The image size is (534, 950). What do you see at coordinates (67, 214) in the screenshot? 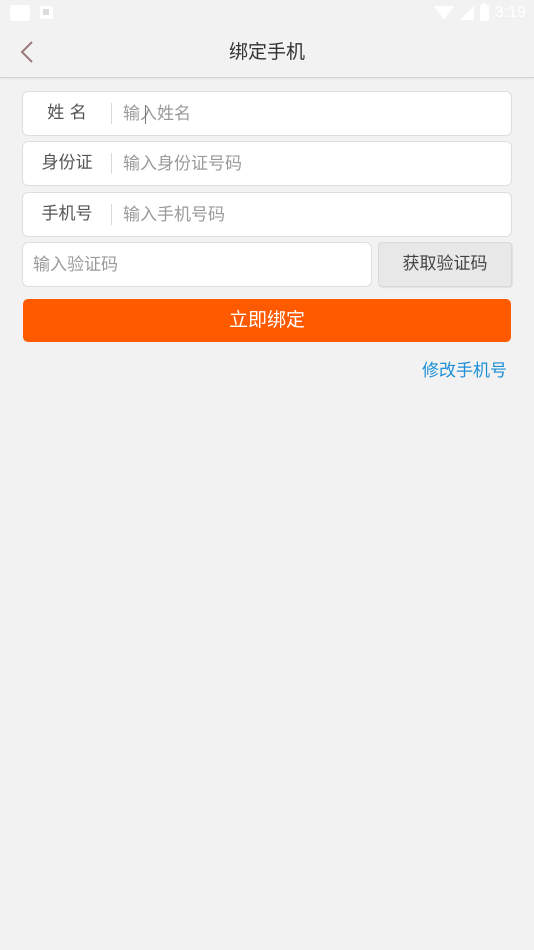
I see `phone-label: 手机号` at bounding box center [67, 214].